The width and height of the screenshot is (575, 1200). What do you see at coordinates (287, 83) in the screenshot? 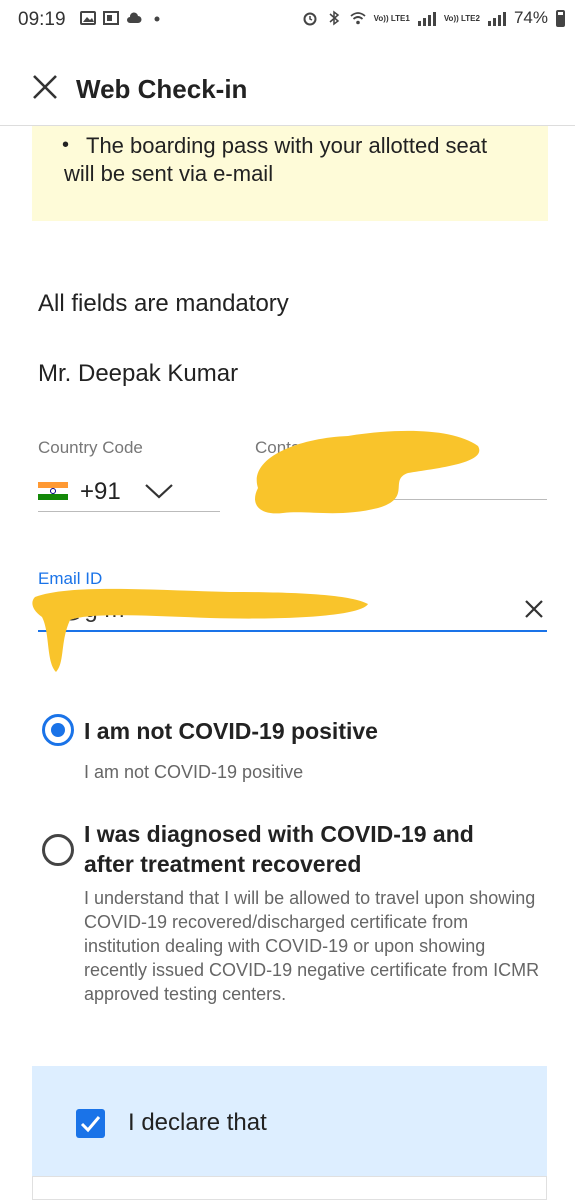
I see `app-header: Web Check-in` at bounding box center [287, 83].